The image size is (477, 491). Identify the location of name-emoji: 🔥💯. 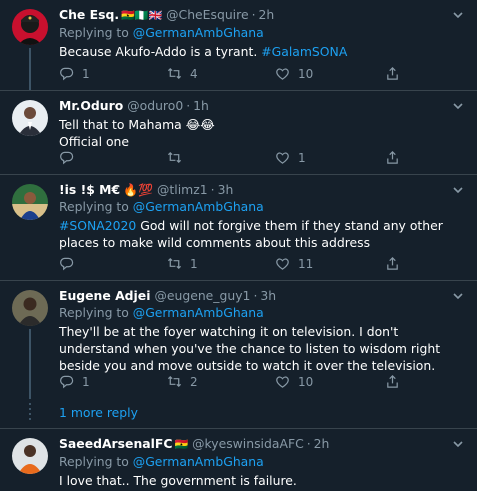
(138, 190).